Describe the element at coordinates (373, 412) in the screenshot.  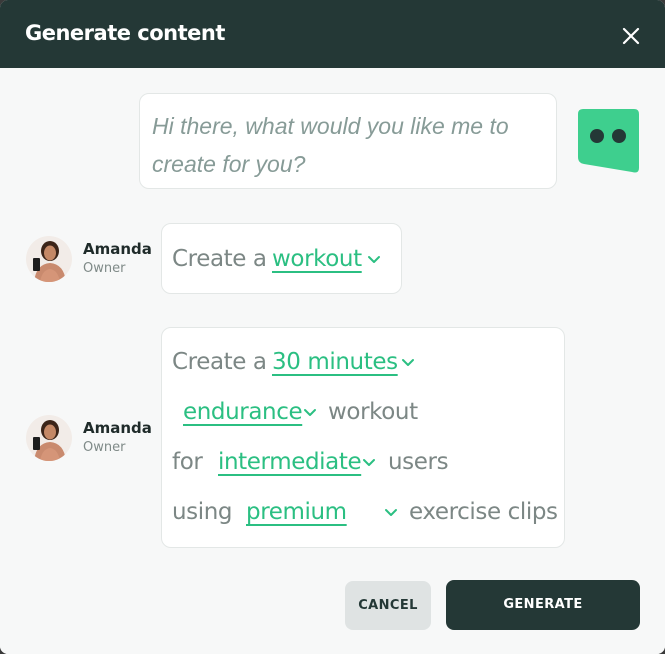
I see `message-text: workout` at that location.